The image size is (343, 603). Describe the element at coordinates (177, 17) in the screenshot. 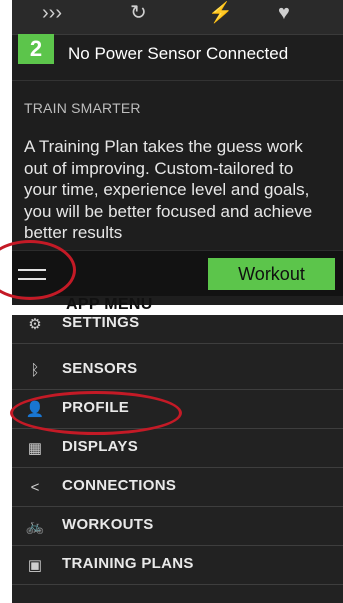

I see `icon-strip: ››› ↻ ⚡ ♥` at that location.